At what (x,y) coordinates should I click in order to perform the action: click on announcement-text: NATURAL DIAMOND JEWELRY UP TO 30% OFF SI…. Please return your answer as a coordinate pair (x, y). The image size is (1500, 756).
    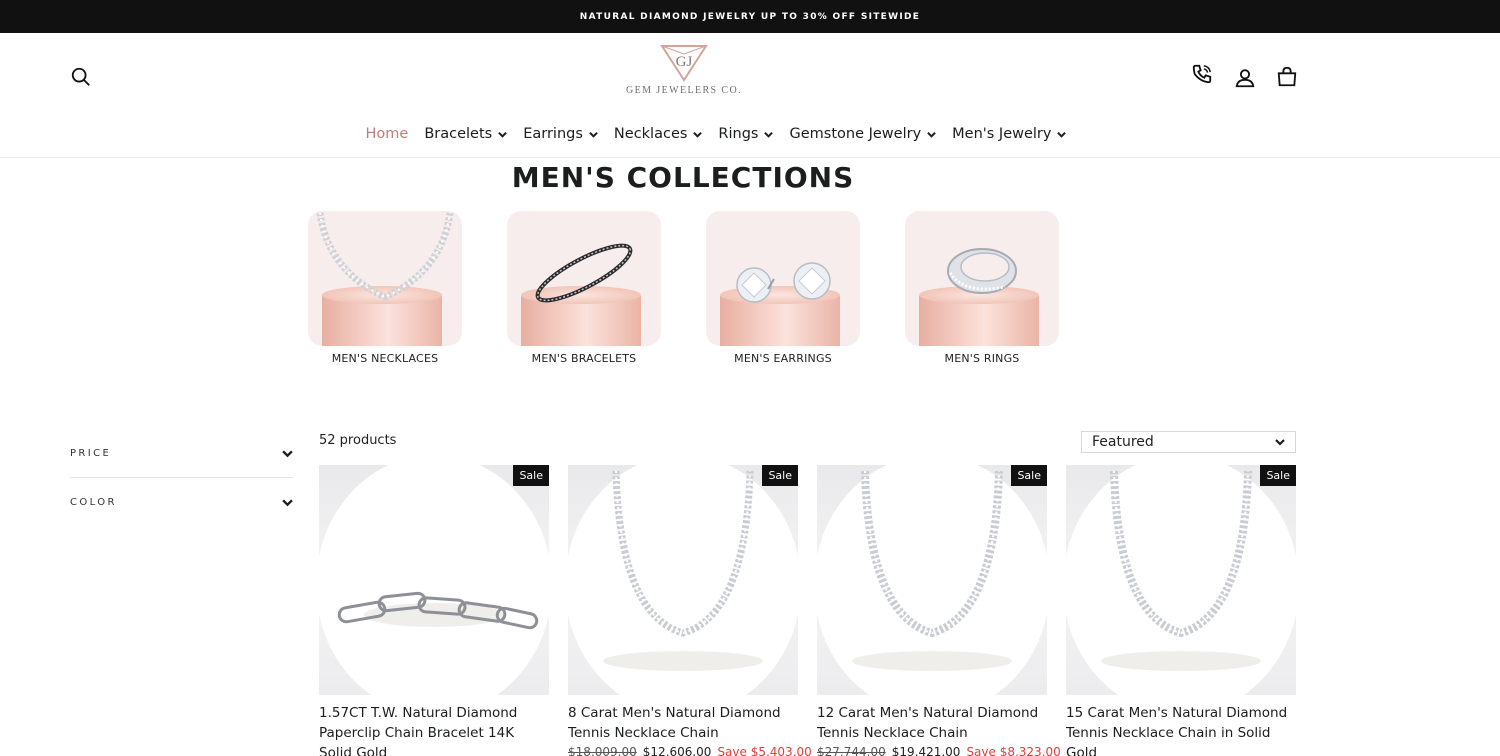
    Looking at the image, I should click on (750, 16).